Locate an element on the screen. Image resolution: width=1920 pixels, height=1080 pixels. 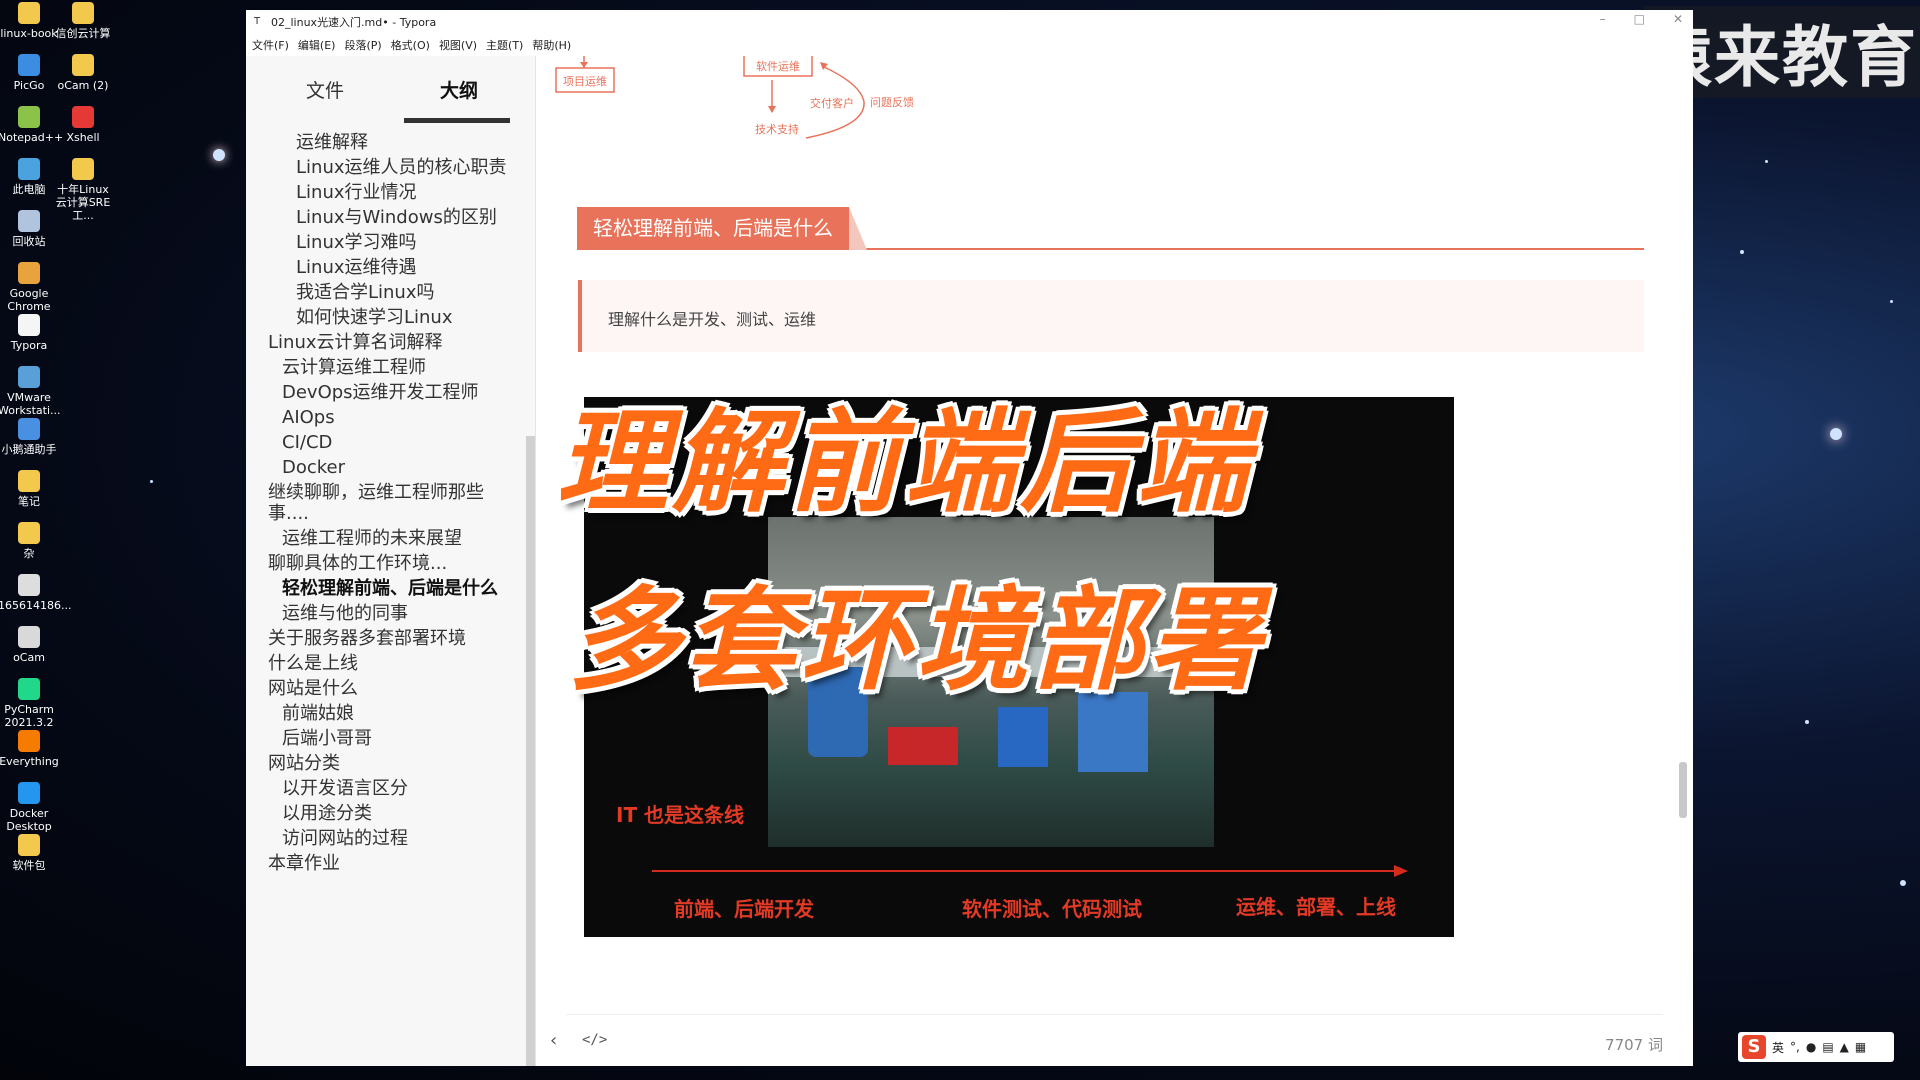
outline-item: 以用途分类 is located at coordinates (383, 813).